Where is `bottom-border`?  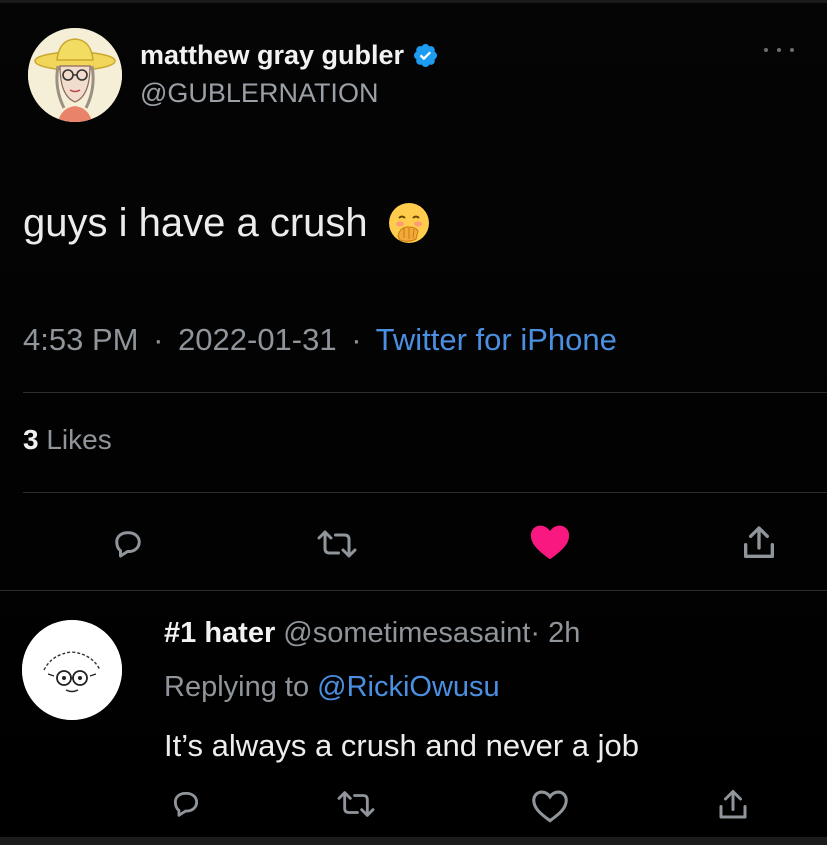
bottom-border is located at coordinates (413, 841).